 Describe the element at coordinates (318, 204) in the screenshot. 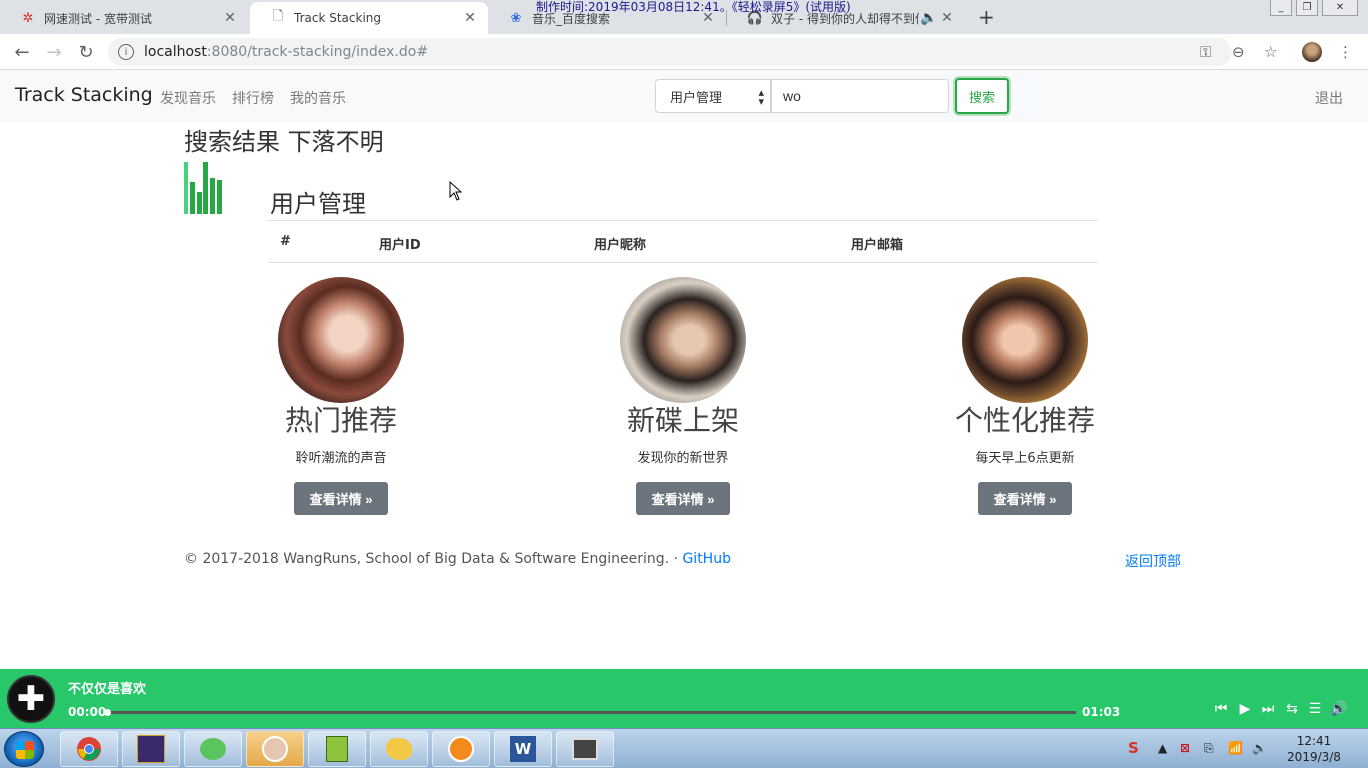

I see `section-title: 用户管理` at that location.